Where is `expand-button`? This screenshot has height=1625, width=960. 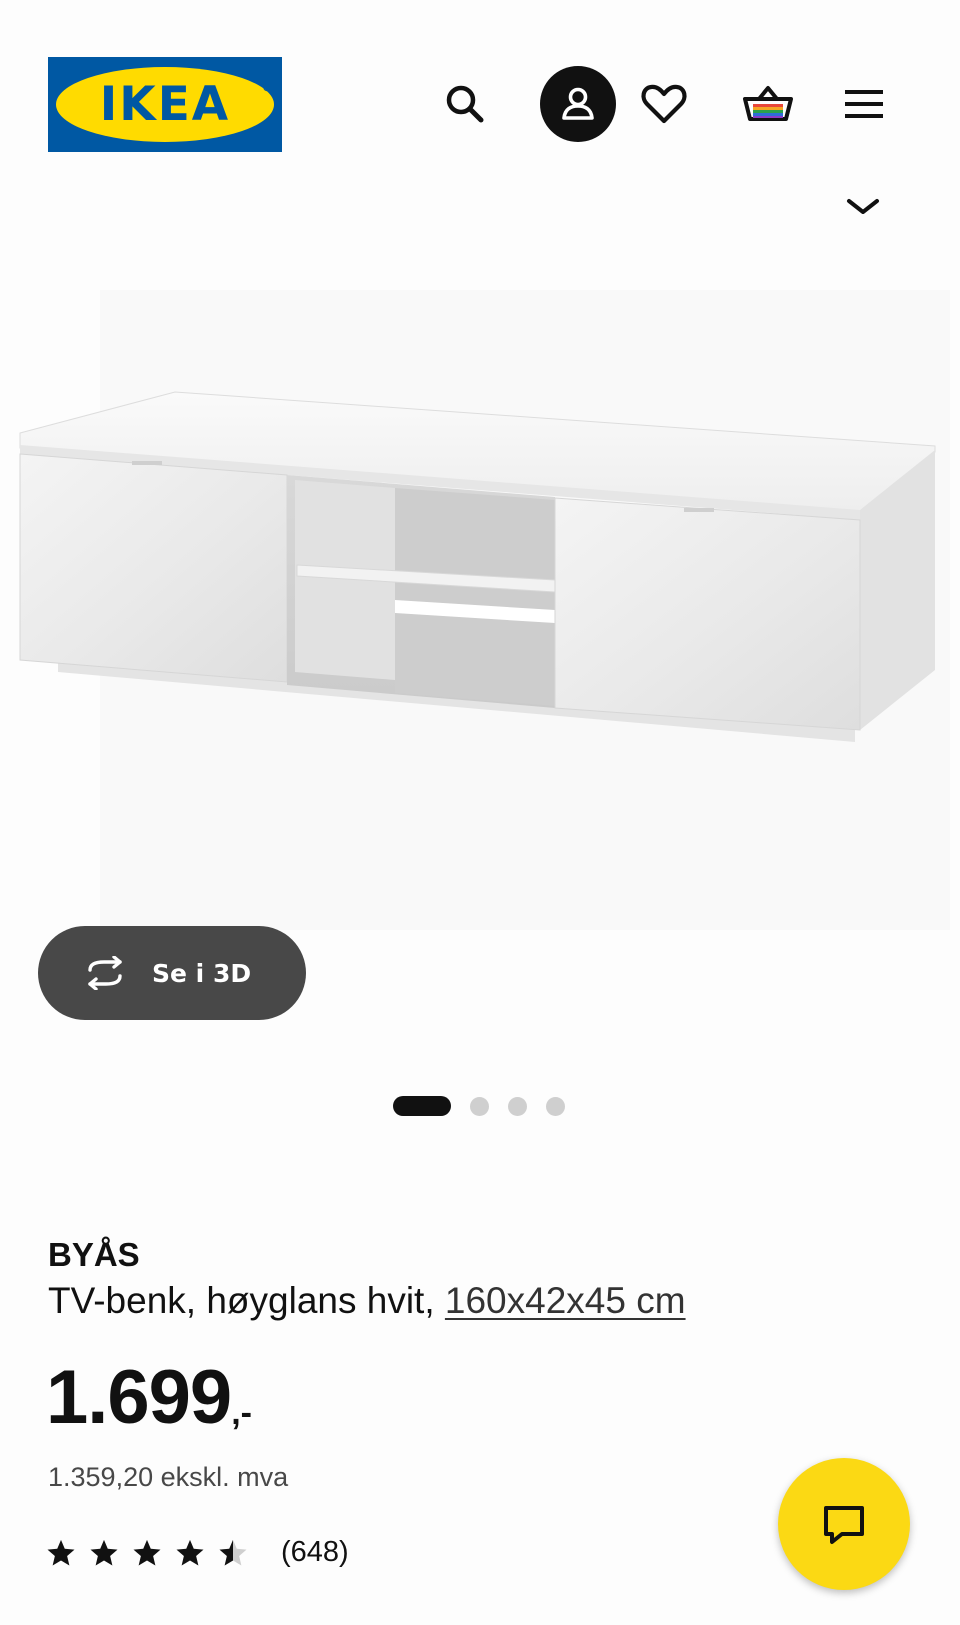
expand-button is located at coordinates (863, 207).